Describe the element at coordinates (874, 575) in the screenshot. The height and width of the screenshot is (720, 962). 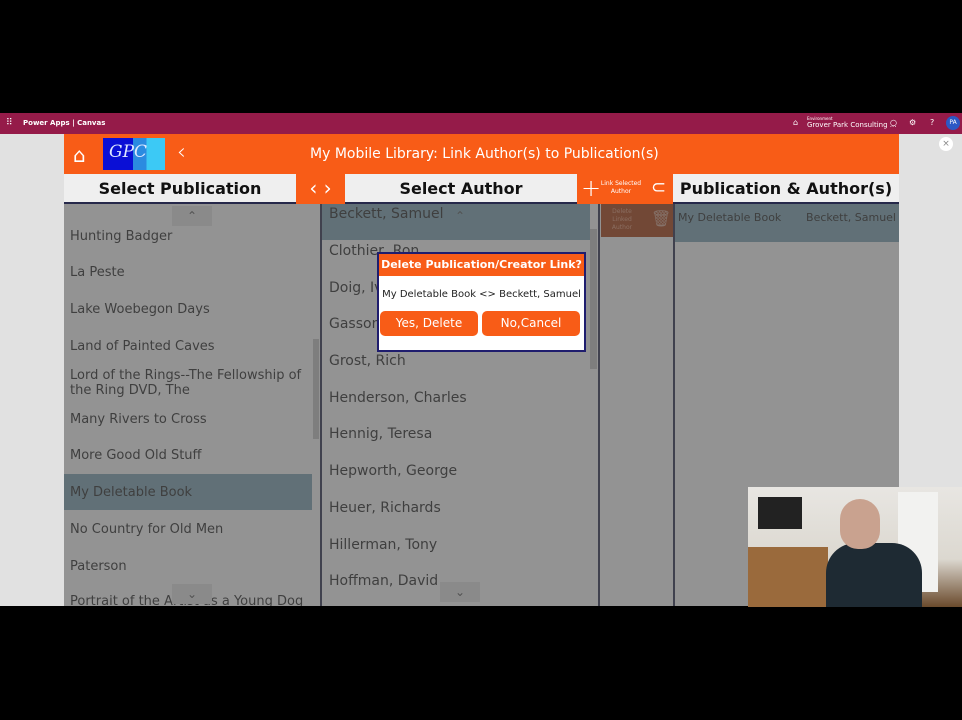
I see `webcam-person-body` at that location.